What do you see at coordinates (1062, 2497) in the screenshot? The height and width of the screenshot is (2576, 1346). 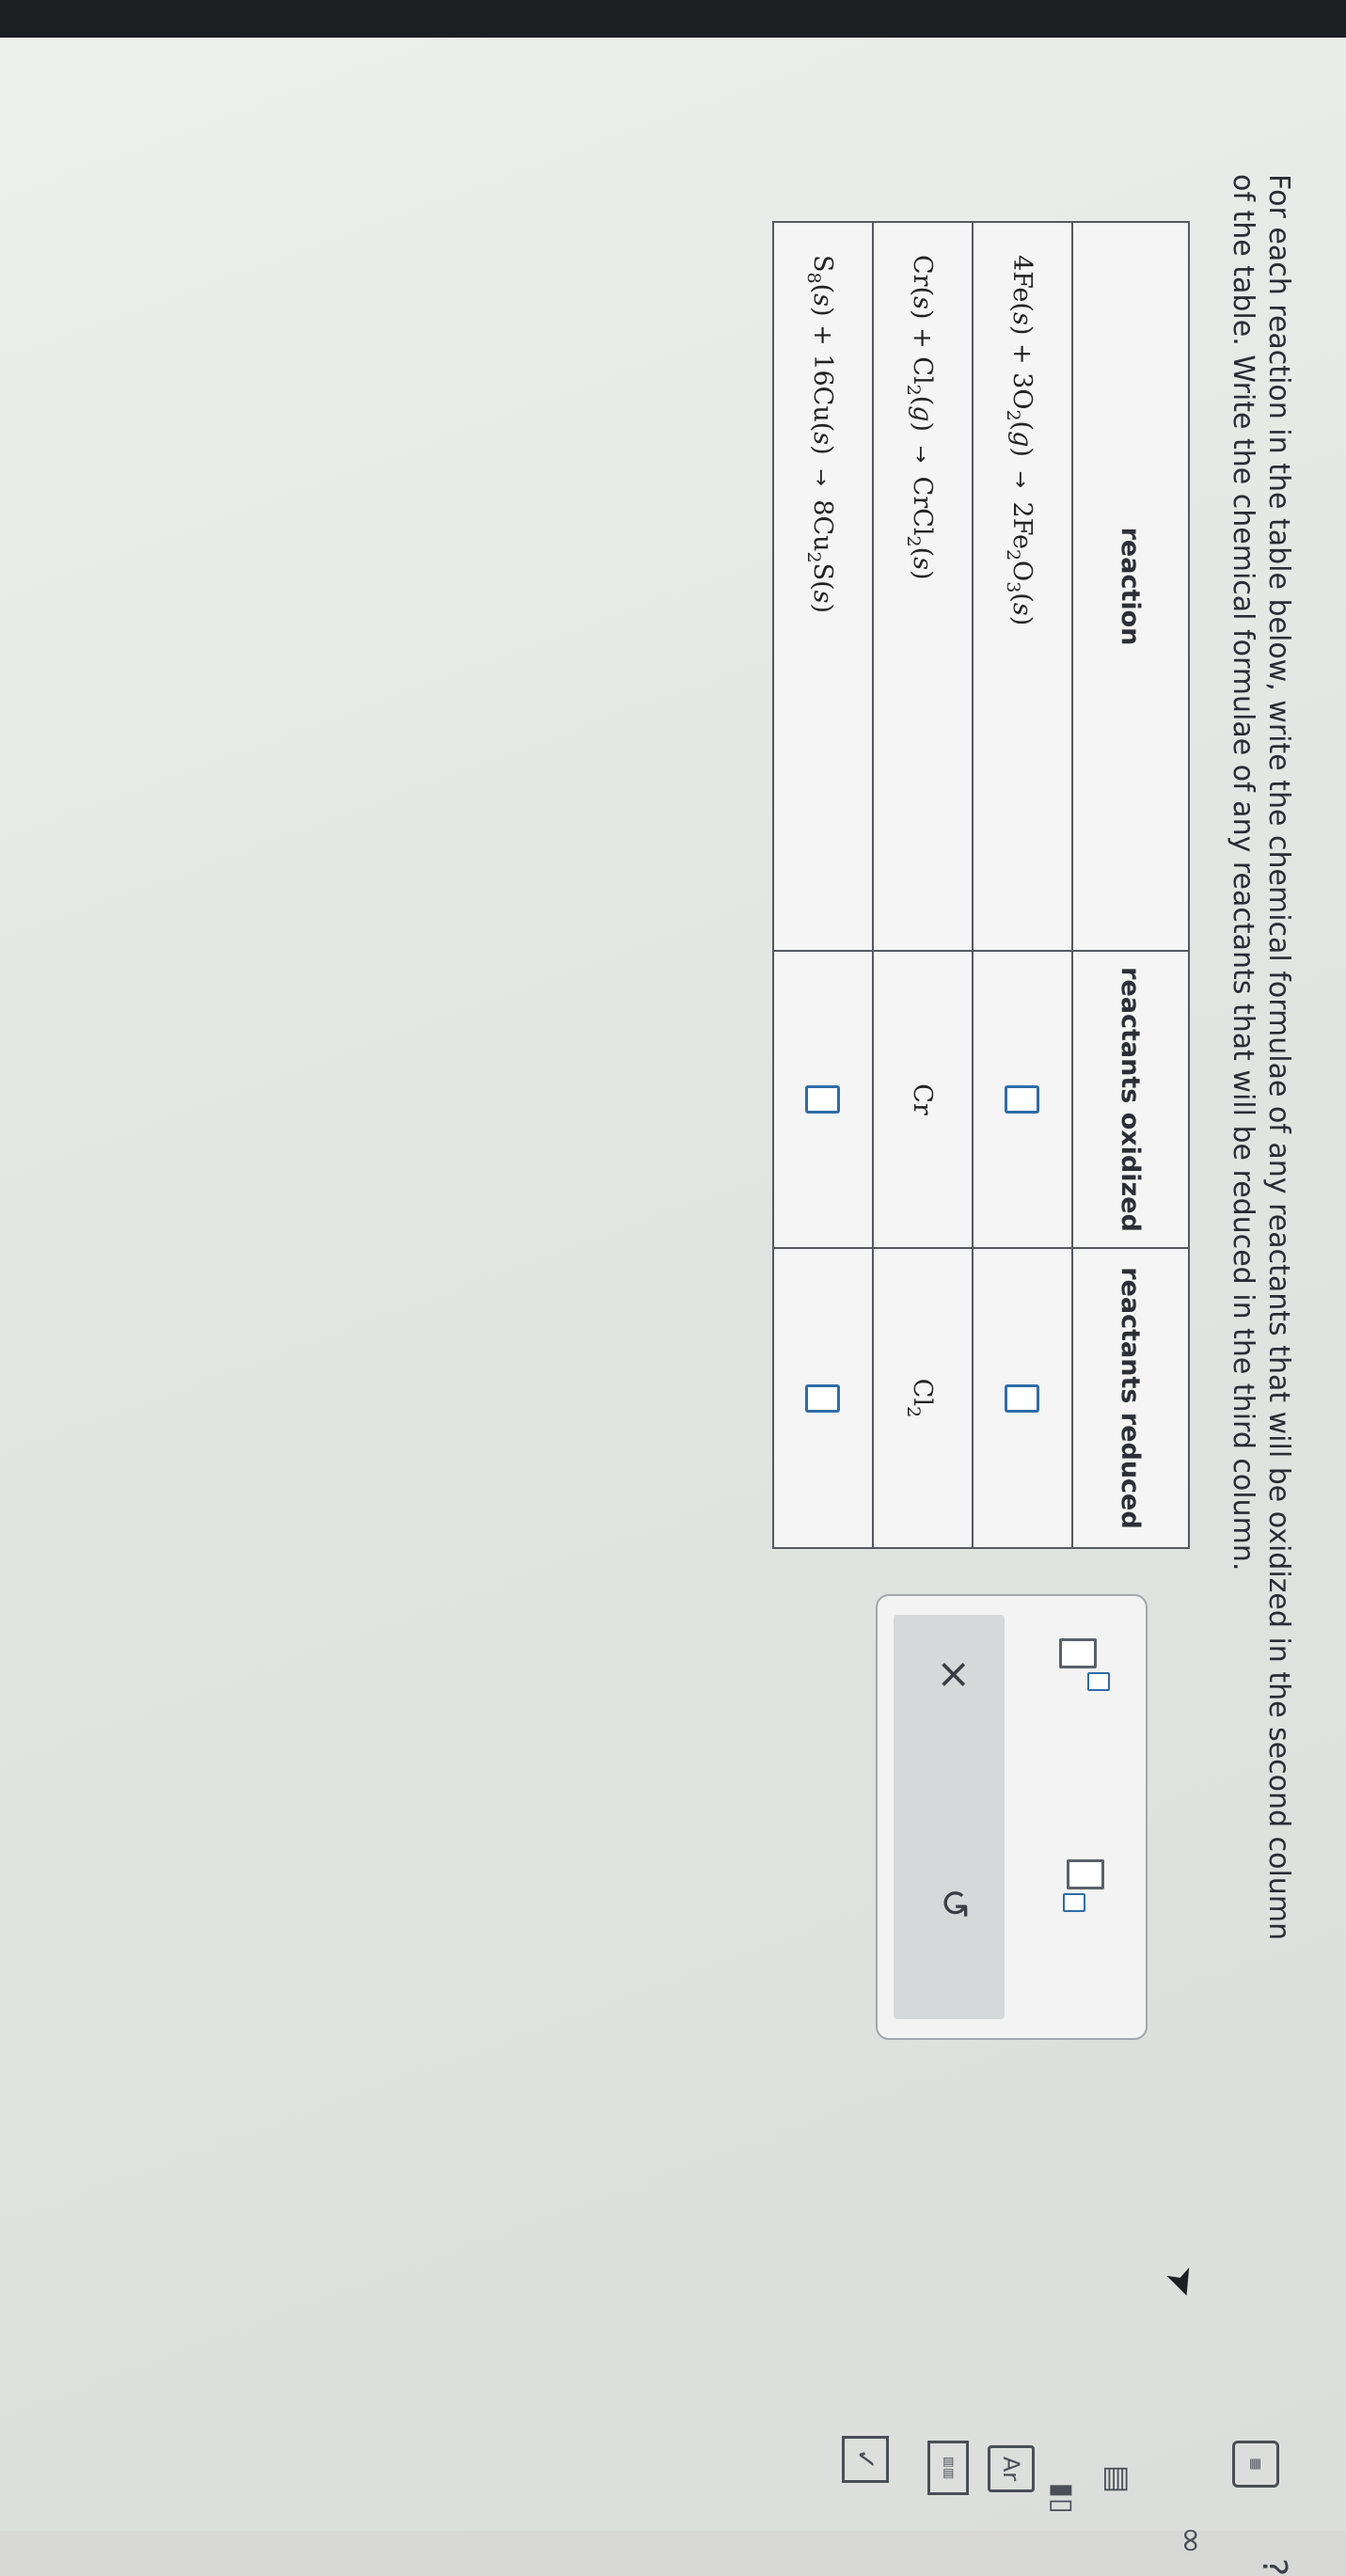 I see `bar-chart-icon: ▮▯` at bounding box center [1062, 2497].